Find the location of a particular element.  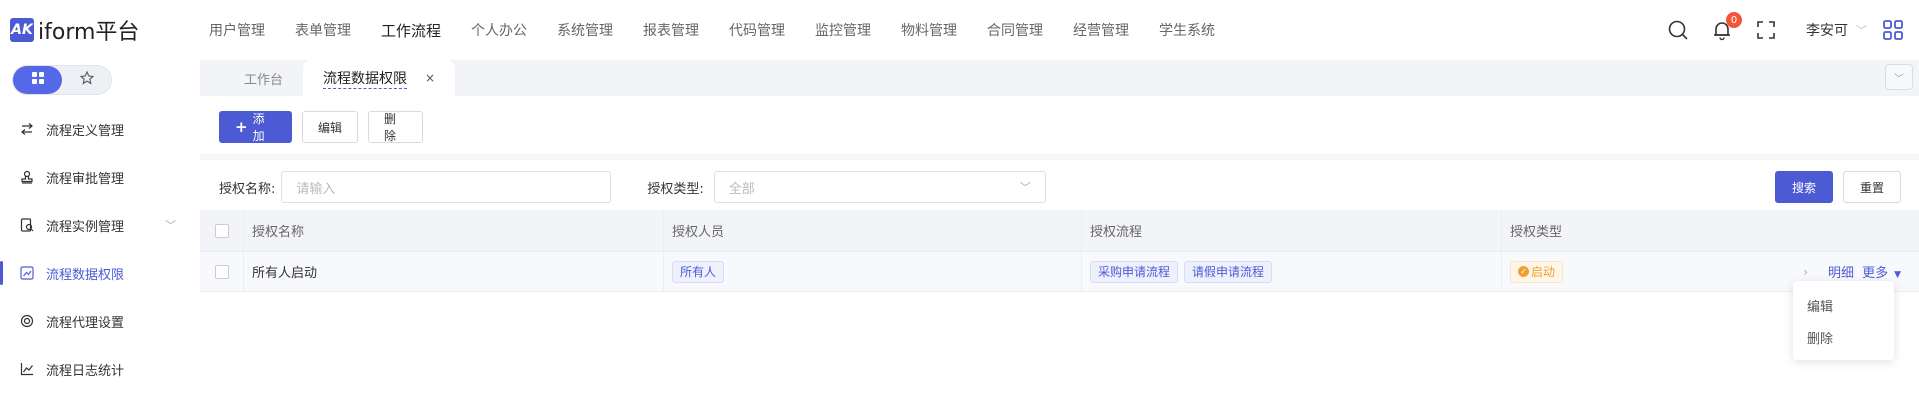

more-link: 更多 ▼ is located at coordinates (1881, 271).